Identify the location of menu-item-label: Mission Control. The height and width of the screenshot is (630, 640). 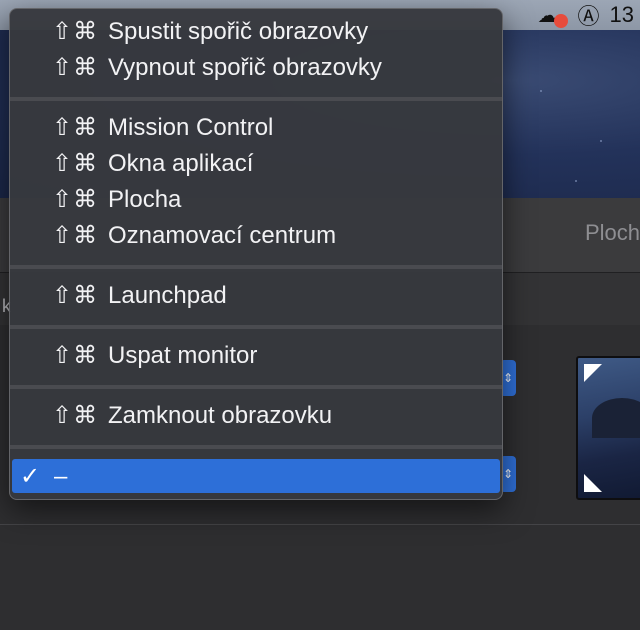
(191, 127).